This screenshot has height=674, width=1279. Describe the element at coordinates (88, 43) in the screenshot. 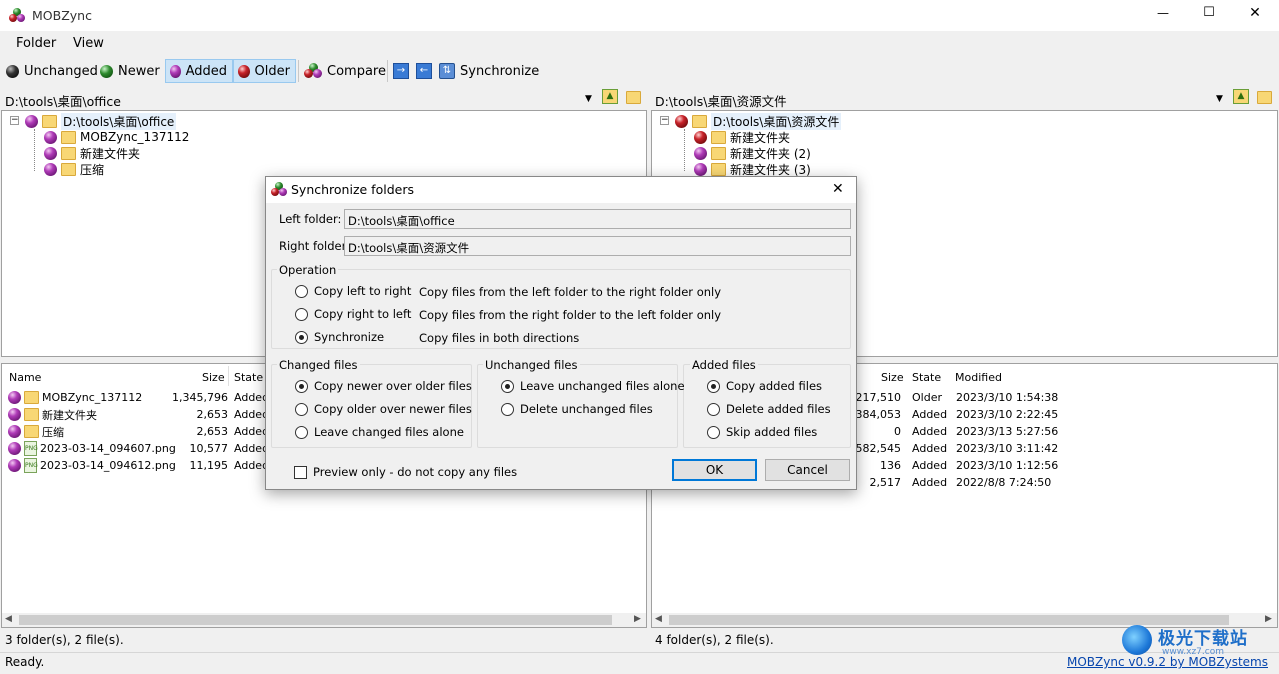

I see `menu-view: View` at that location.